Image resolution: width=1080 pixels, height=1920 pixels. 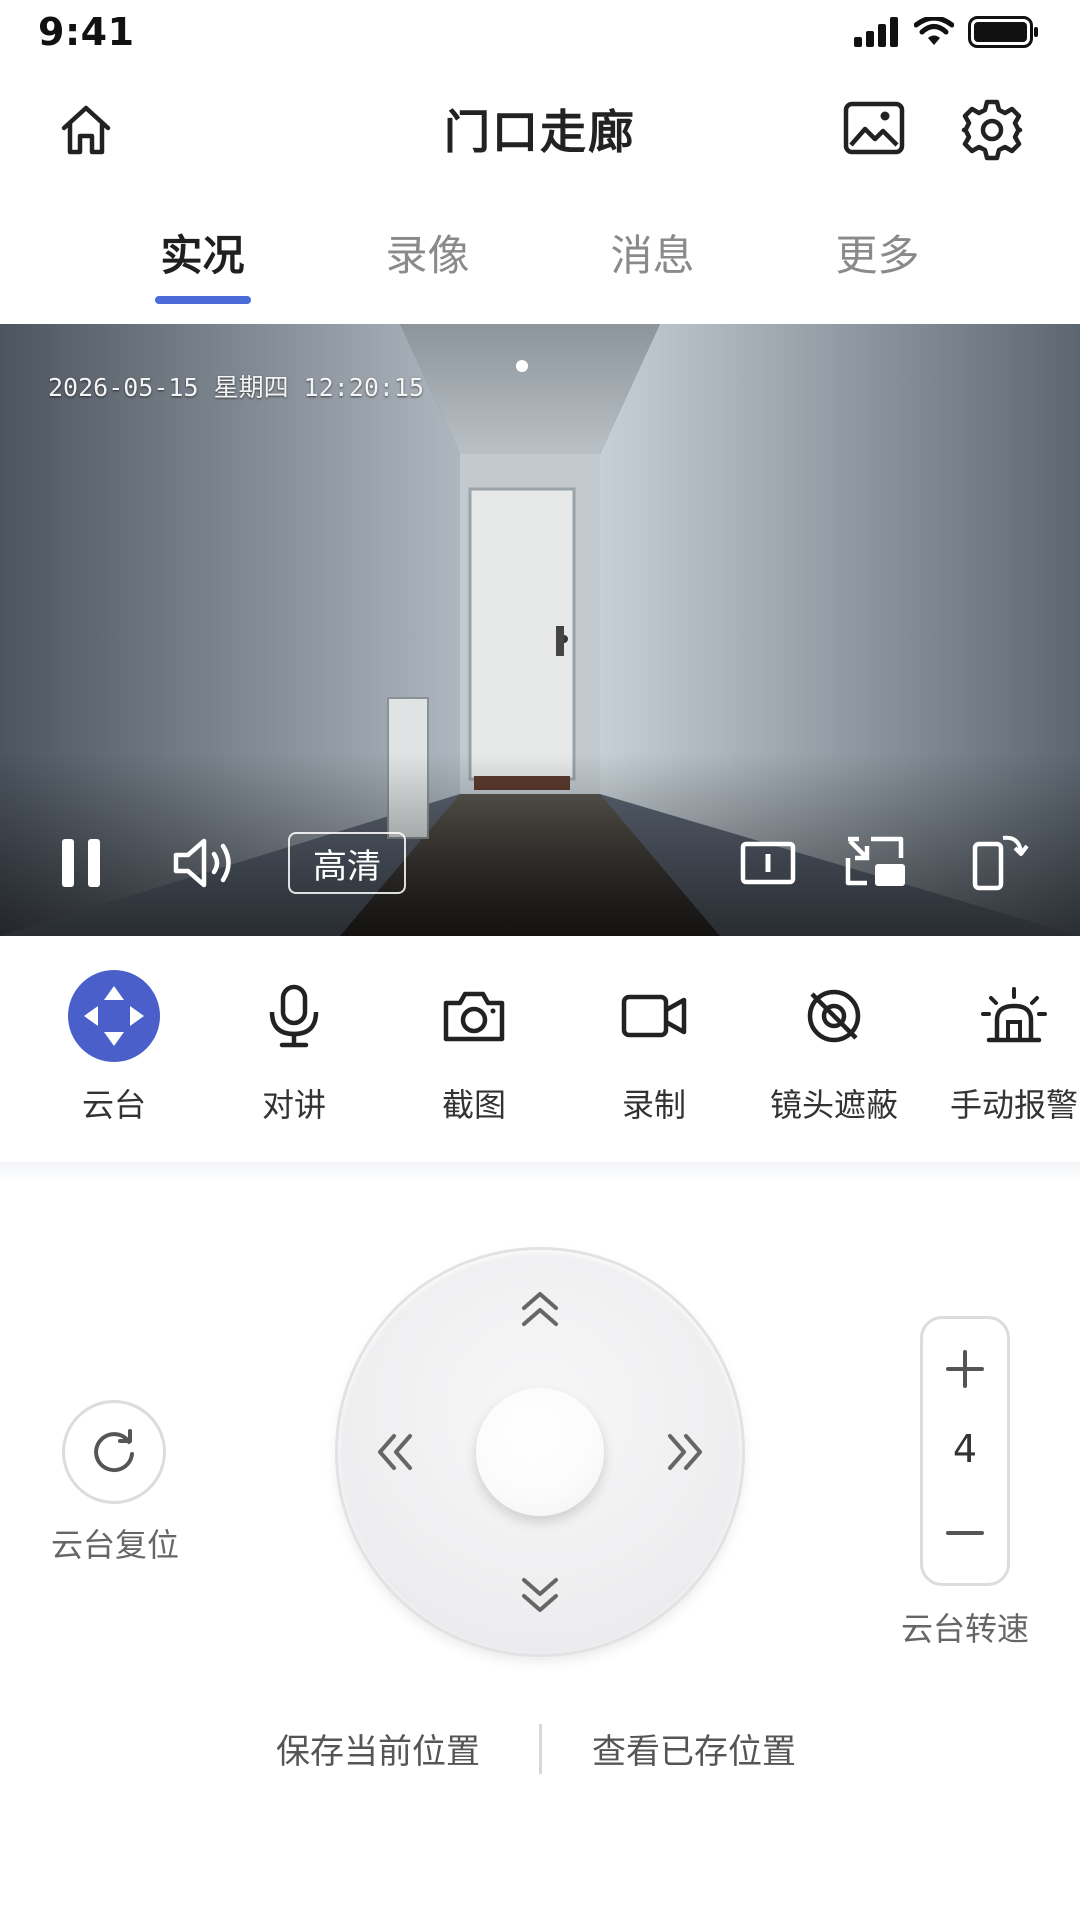 What do you see at coordinates (202, 255) in the screenshot?
I see `tab-label: 实况` at bounding box center [202, 255].